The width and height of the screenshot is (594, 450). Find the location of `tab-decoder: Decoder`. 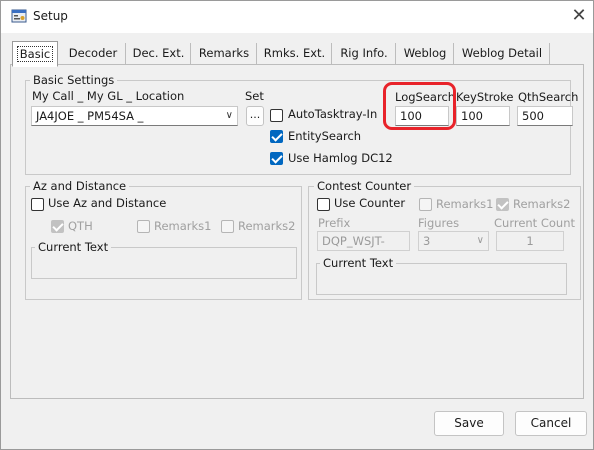

tab-decoder: Decoder is located at coordinates (93, 53).